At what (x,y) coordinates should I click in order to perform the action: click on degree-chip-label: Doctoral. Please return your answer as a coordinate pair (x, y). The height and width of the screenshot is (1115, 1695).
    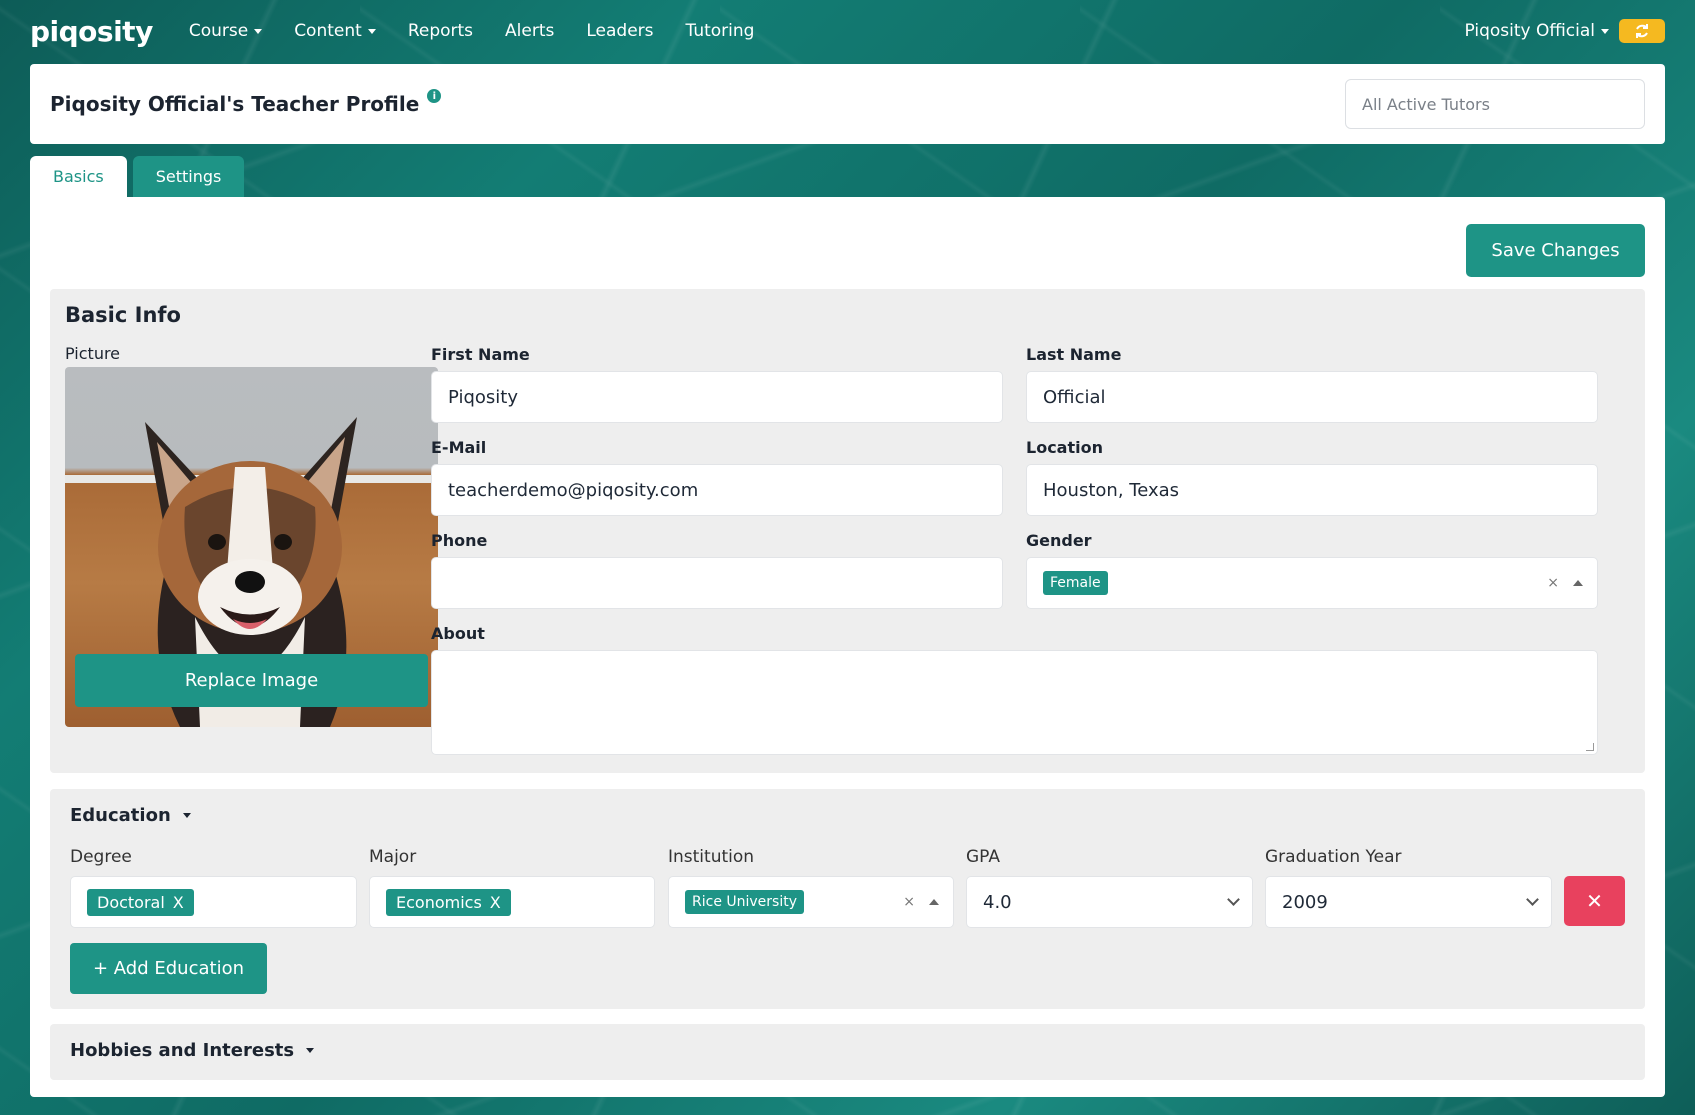
    Looking at the image, I should click on (131, 902).